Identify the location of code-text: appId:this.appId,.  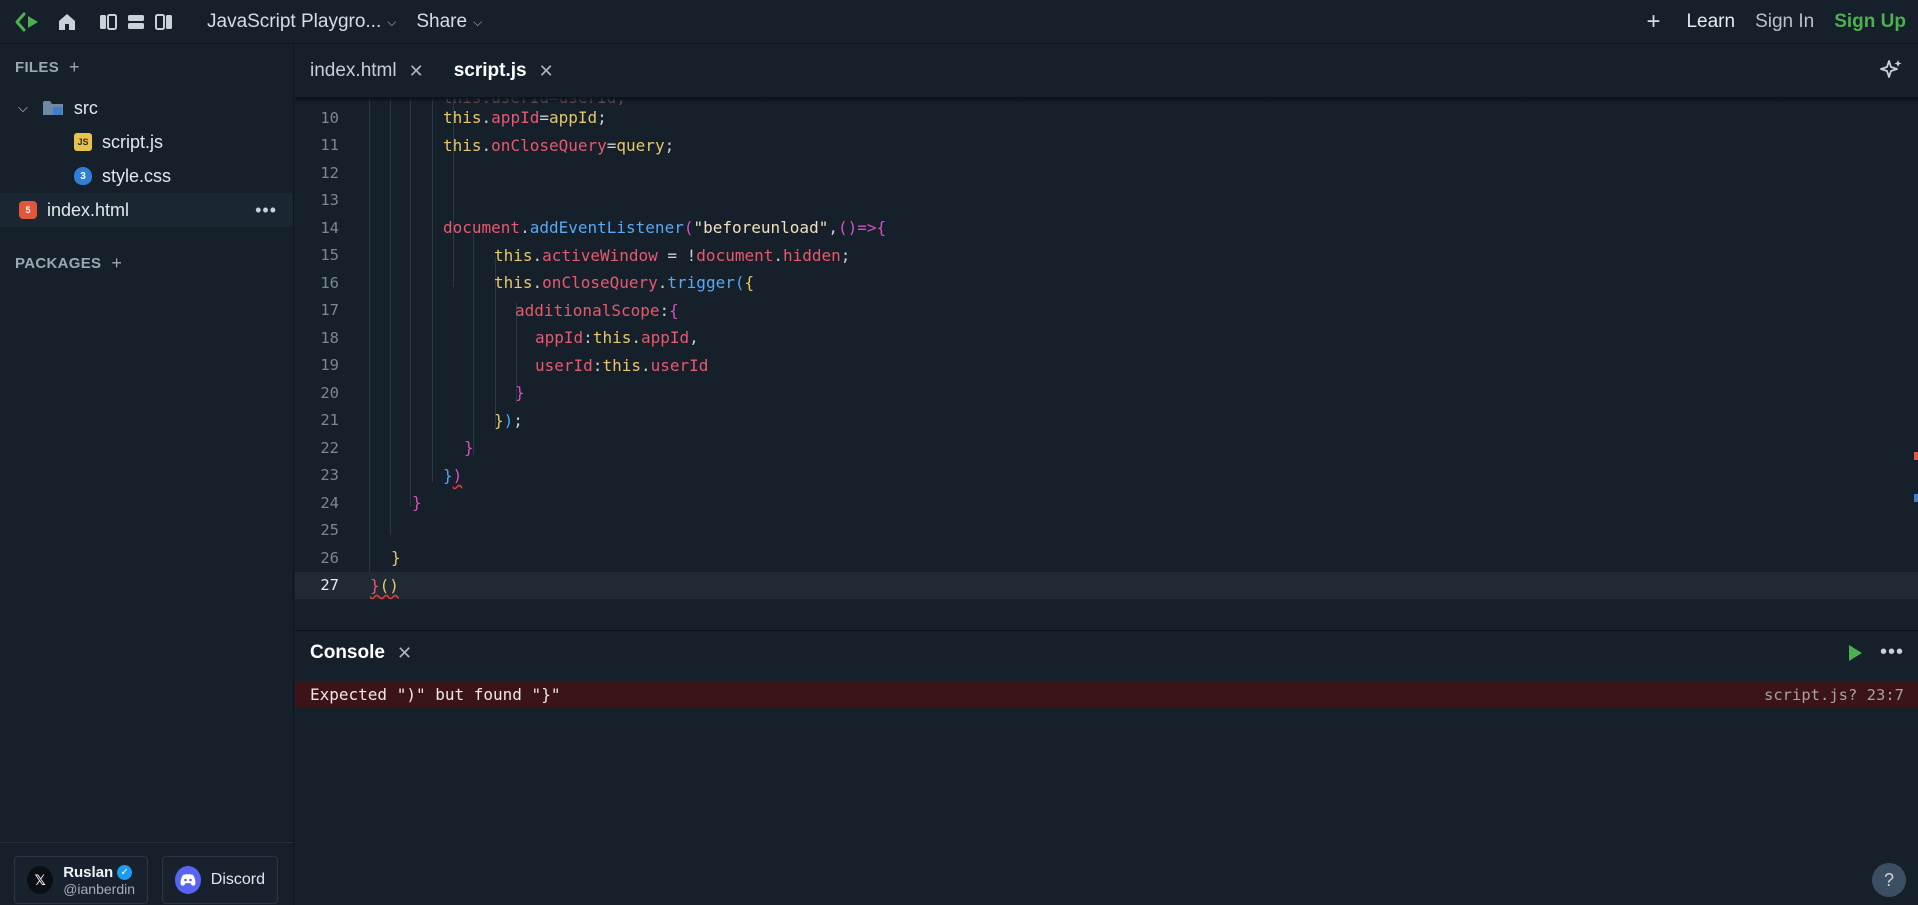
(617, 338).